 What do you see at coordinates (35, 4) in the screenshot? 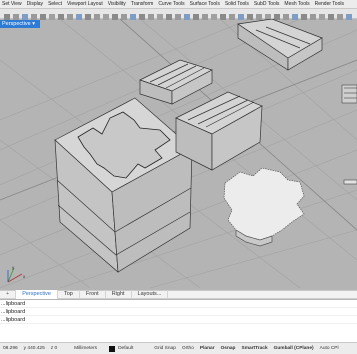
I see `menu-item-display: Display` at bounding box center [35, 4].